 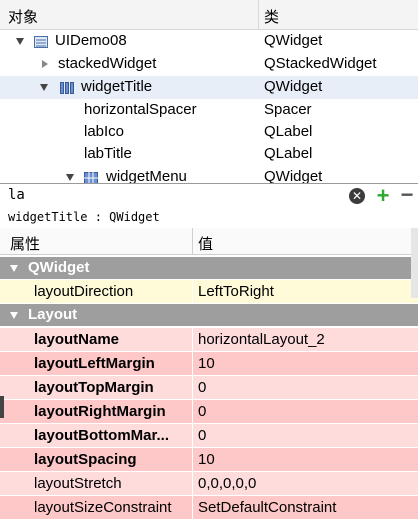 What do you see at coordinates (209, 87) in the screenshot?
I see `tree-row: widgetTitle QWidget` at bounding box center [209, 87].